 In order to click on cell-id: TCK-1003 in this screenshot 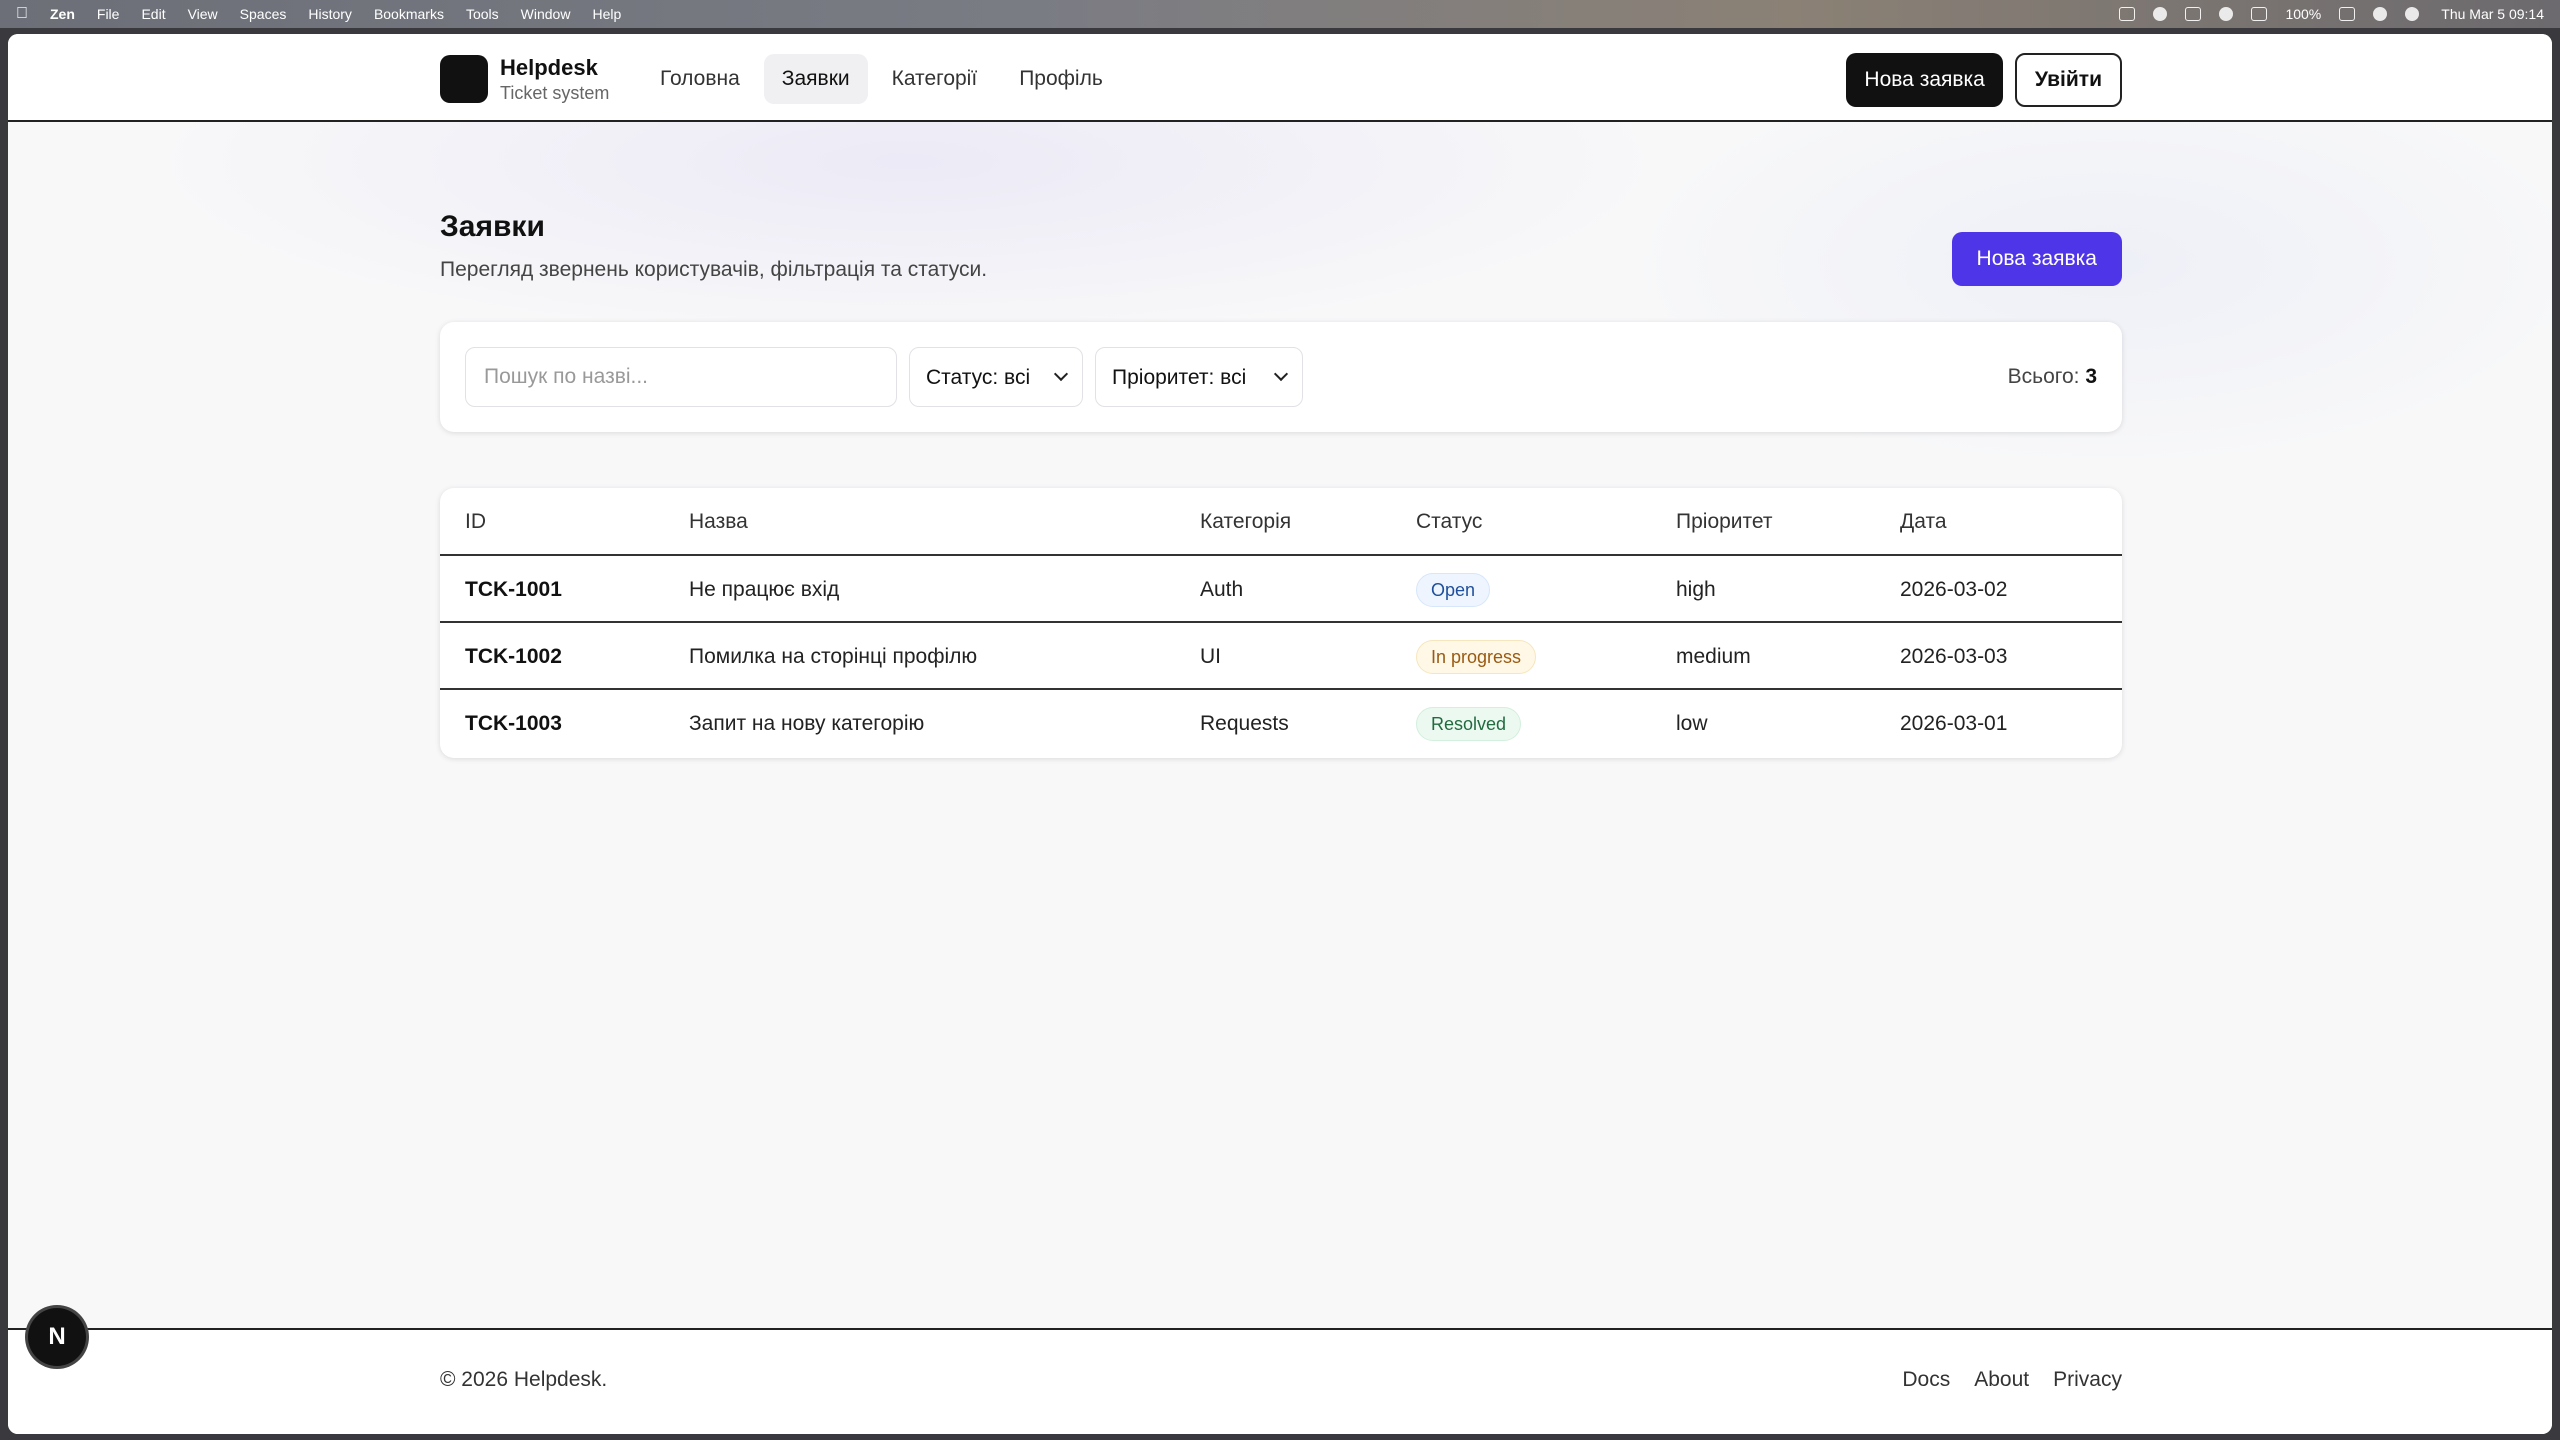, I will do `click(513, 723)`.